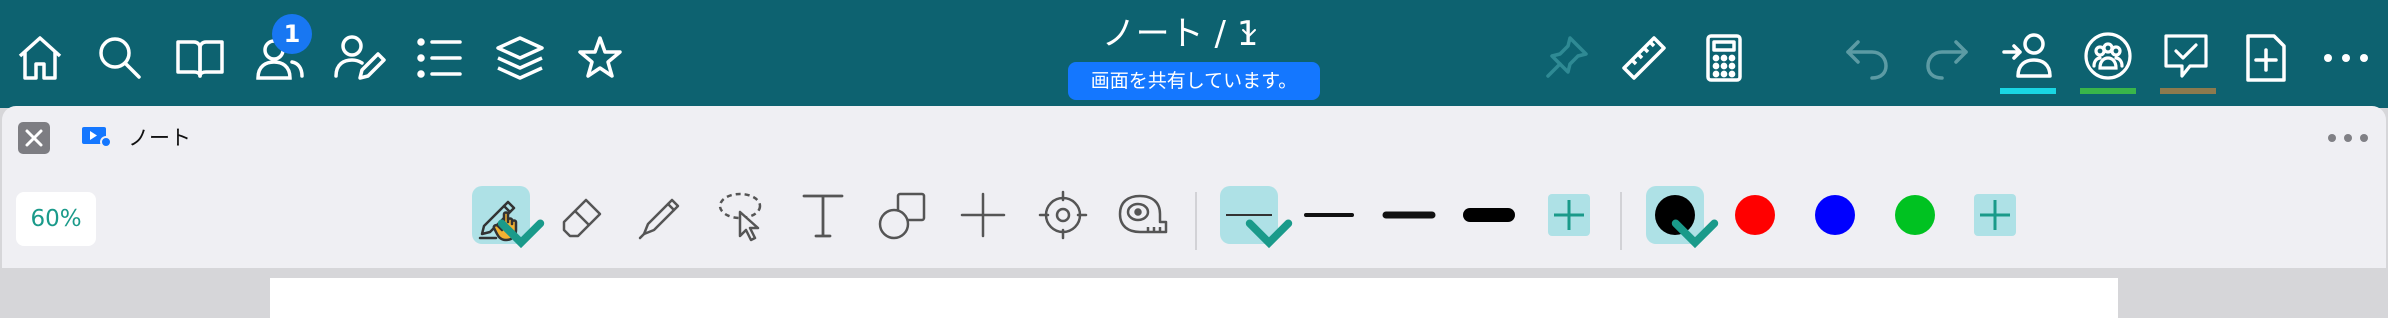 The height and width of the screenshot is (318, 2388). I want to click on eraser-tool, so click(583, 215).